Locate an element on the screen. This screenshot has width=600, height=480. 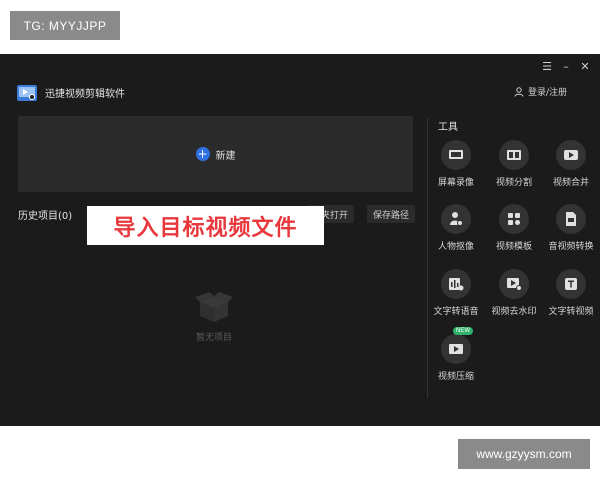
new-project-label: 新建 is located at coordinates (225, 156).